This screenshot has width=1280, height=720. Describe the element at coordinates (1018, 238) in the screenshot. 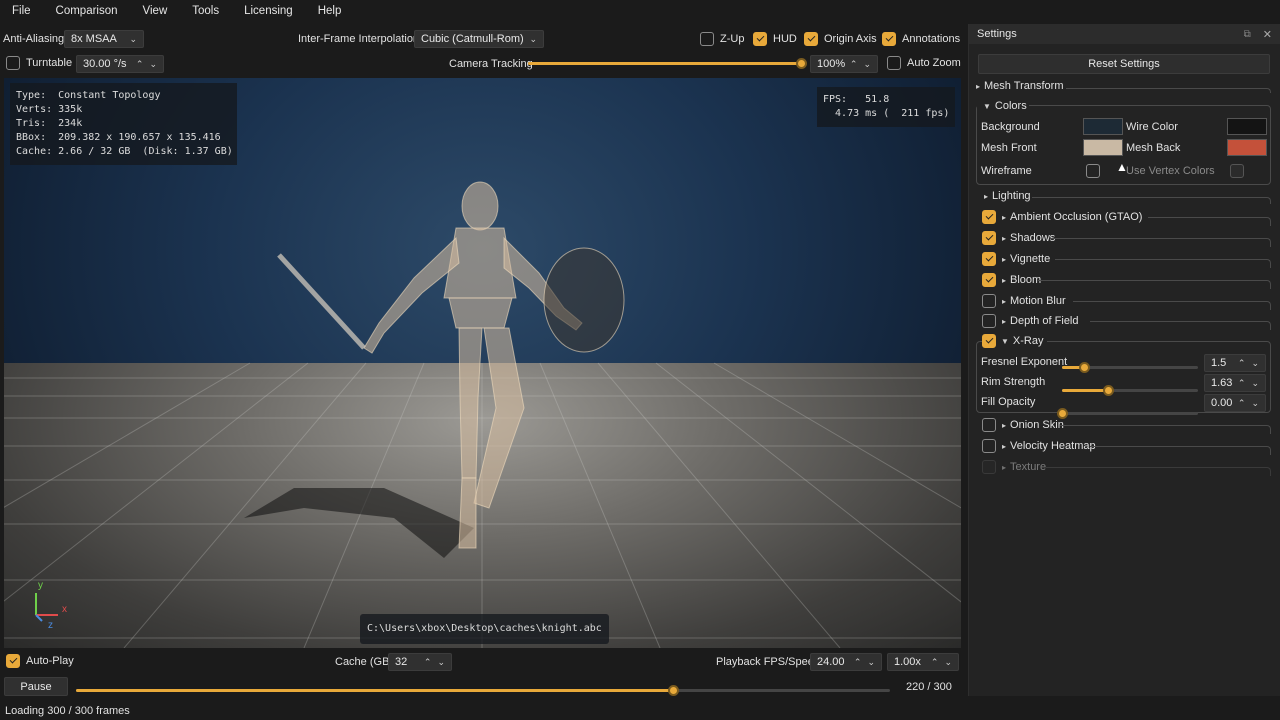

I see `effect-row: ▸ Shadows` at that location.